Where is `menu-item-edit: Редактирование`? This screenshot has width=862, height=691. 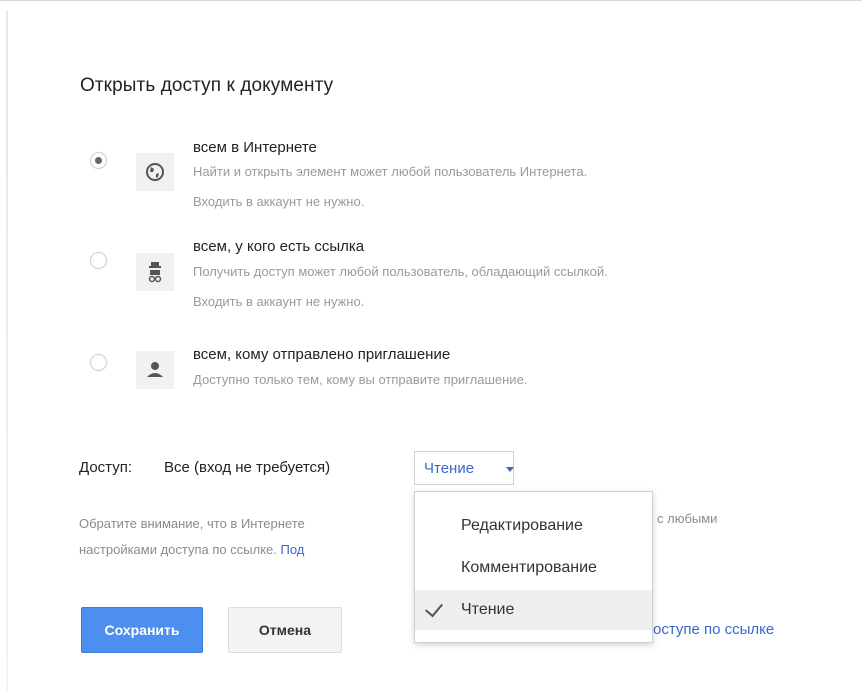 menu-item-edit: Редактирование is located at coordinates (533, 526).